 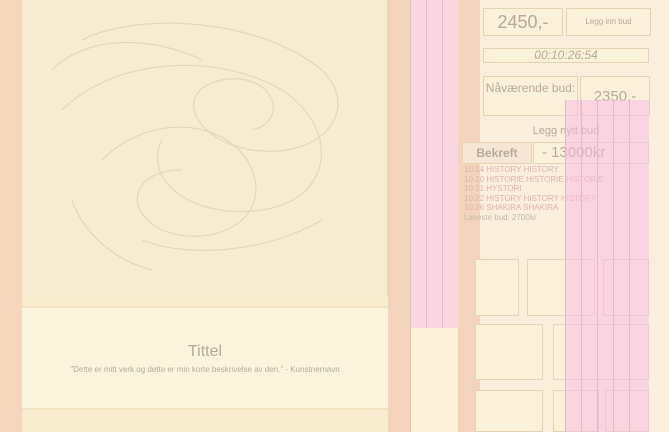 What do you see at coordinates (205, 421) in the screenshot?
I see `artwork-footer` at bounding box center [205, 421].